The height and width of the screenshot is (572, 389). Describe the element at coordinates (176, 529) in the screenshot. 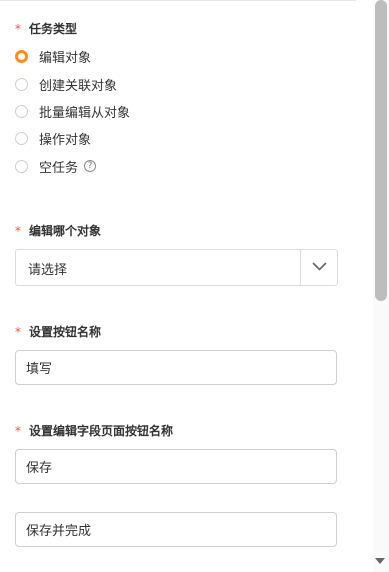

I see `save-complete-button-name-input` at that location.